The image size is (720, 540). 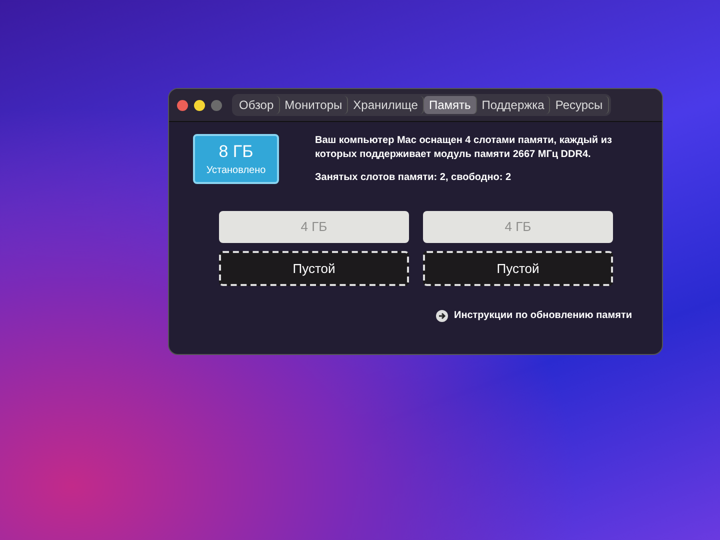 I want to click on memory-status: Установлено, so click(x=236, y=170).